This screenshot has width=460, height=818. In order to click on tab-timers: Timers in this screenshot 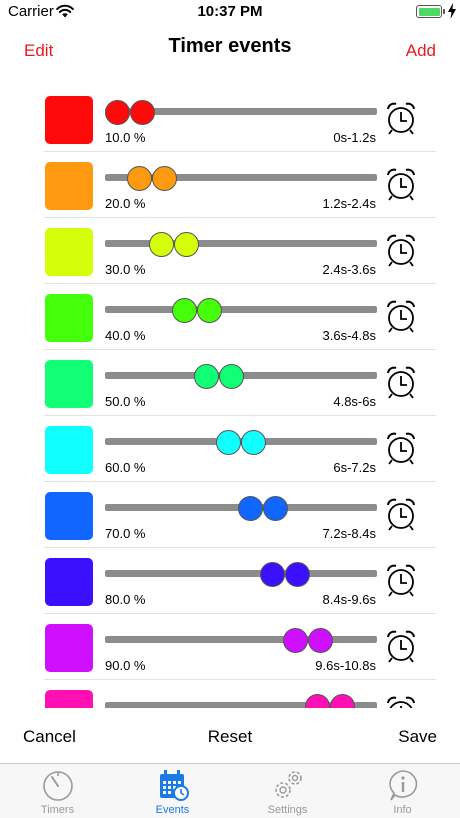, I will do `click(57, 791)`.